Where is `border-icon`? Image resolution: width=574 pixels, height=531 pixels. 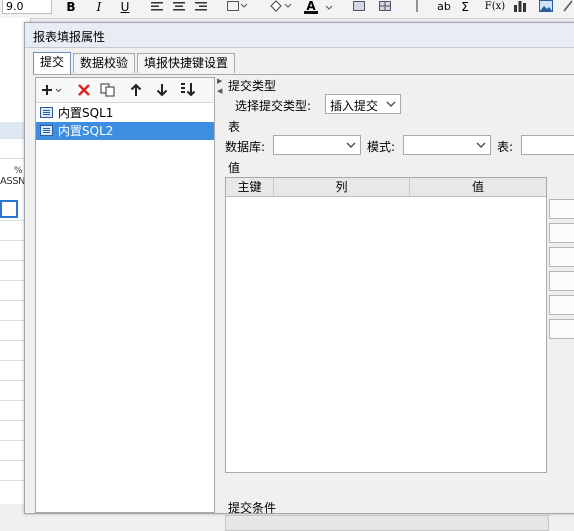
border-icon is located at coordinates (237, 7).